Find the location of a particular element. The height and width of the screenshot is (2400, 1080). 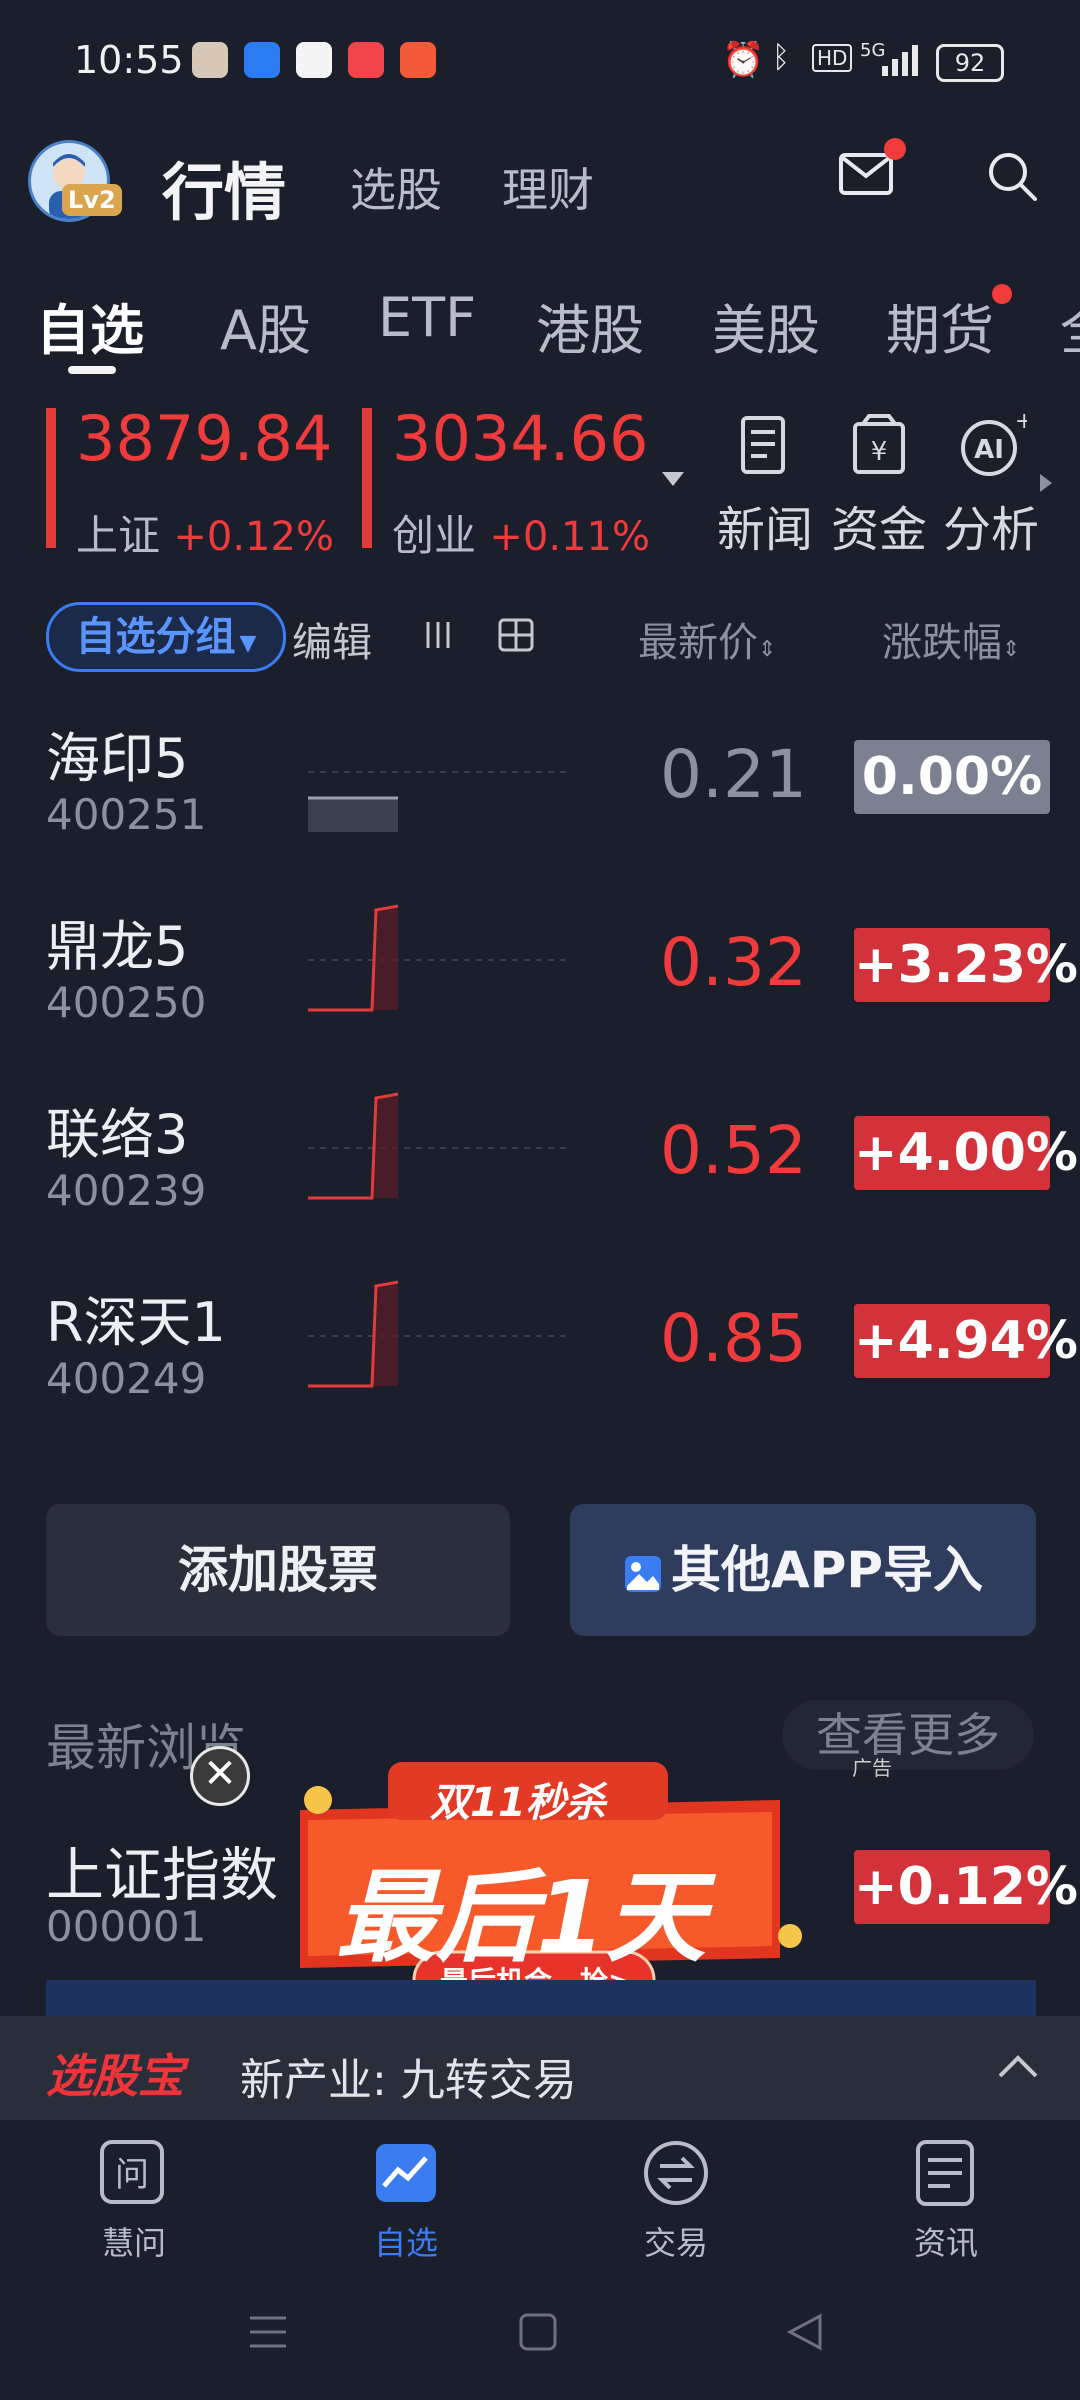

recent-item-name: 上证指数 is located at coordinates (162, 1870).